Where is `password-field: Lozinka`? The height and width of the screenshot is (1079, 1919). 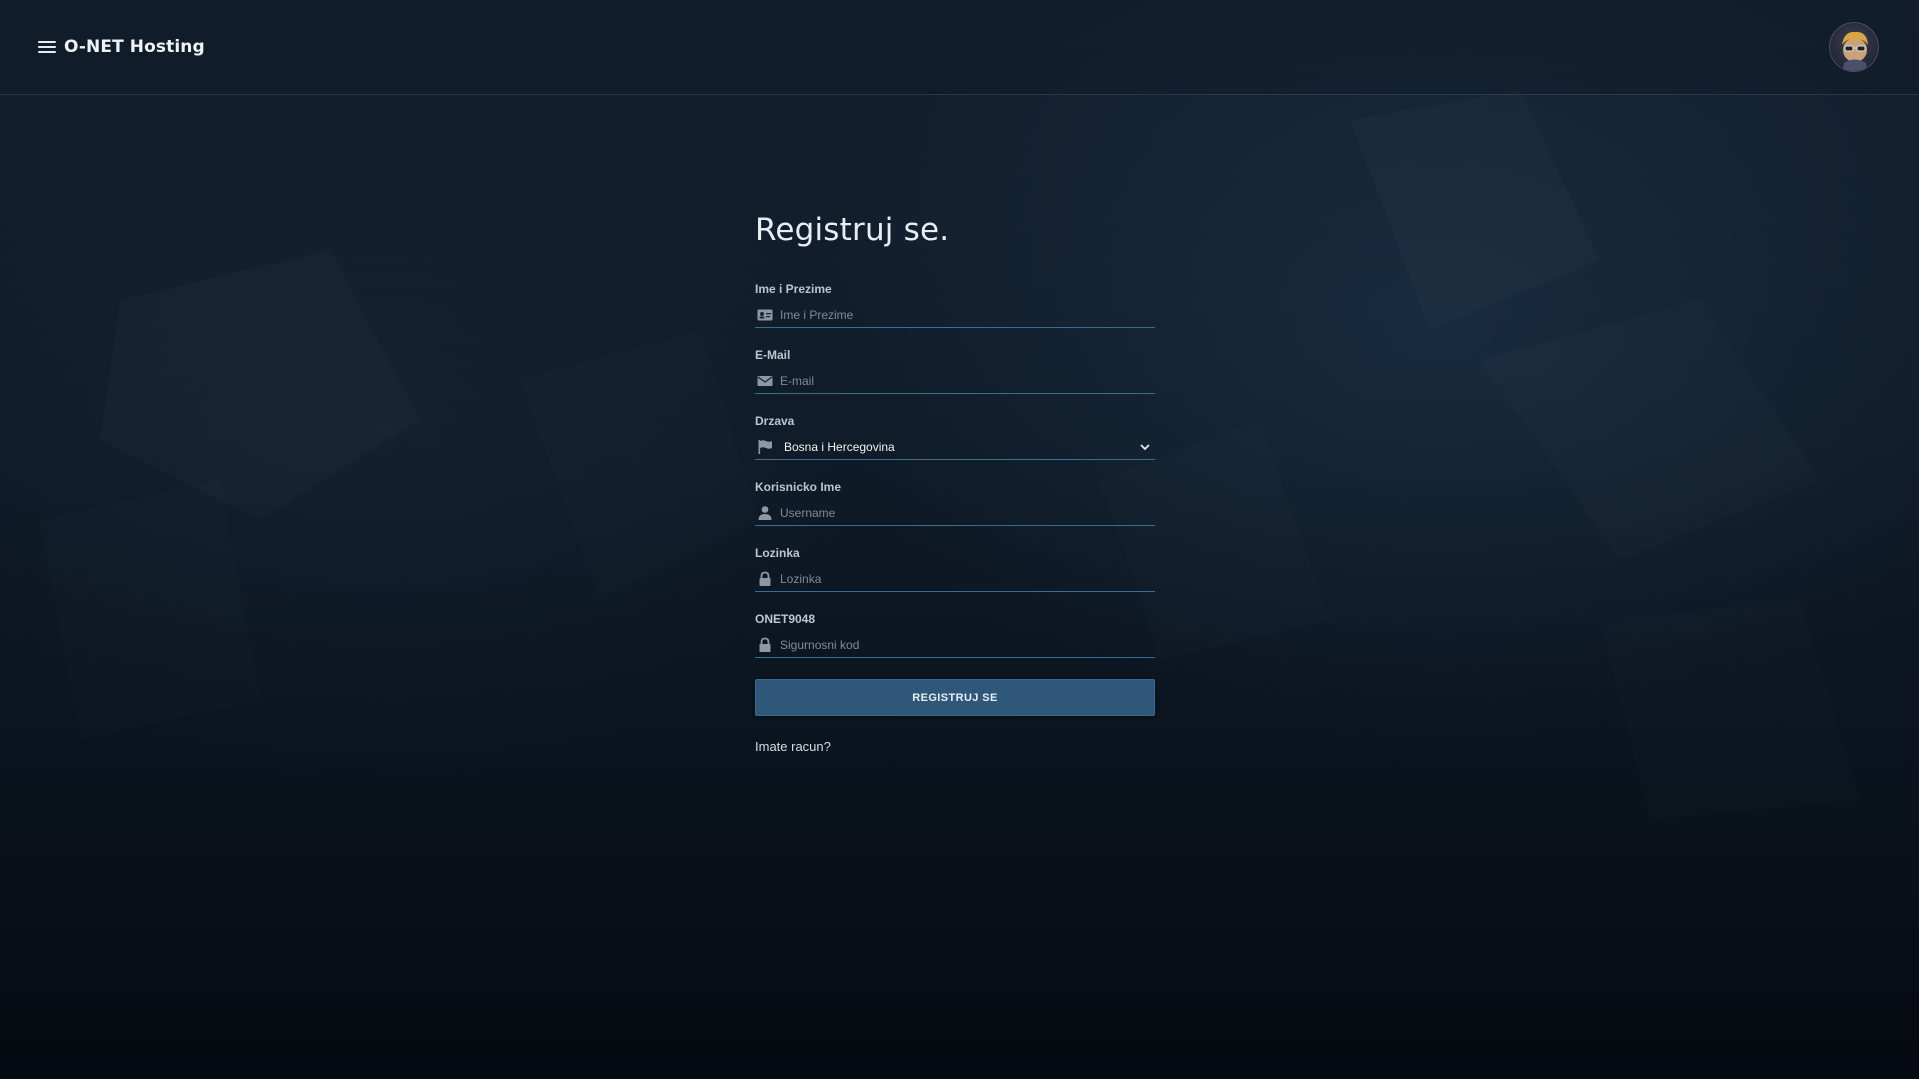 password-field: Lozinka is located at coordinates (955, 569).